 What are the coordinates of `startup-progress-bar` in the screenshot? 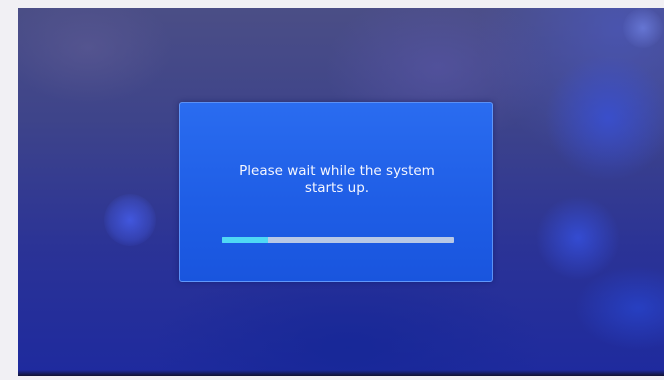 It's located at (338, 240).